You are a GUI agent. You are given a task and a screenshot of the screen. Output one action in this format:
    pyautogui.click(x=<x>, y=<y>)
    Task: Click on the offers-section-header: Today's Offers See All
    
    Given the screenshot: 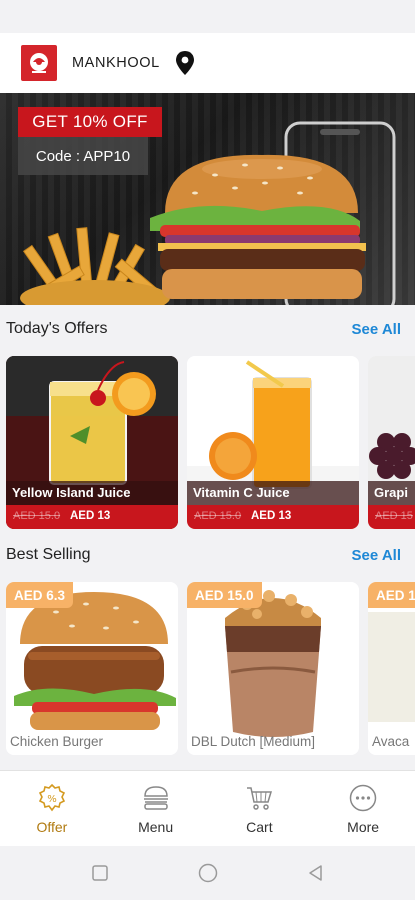 What is the action you would take?
    pyautogui.click(x=207, y=329)
    